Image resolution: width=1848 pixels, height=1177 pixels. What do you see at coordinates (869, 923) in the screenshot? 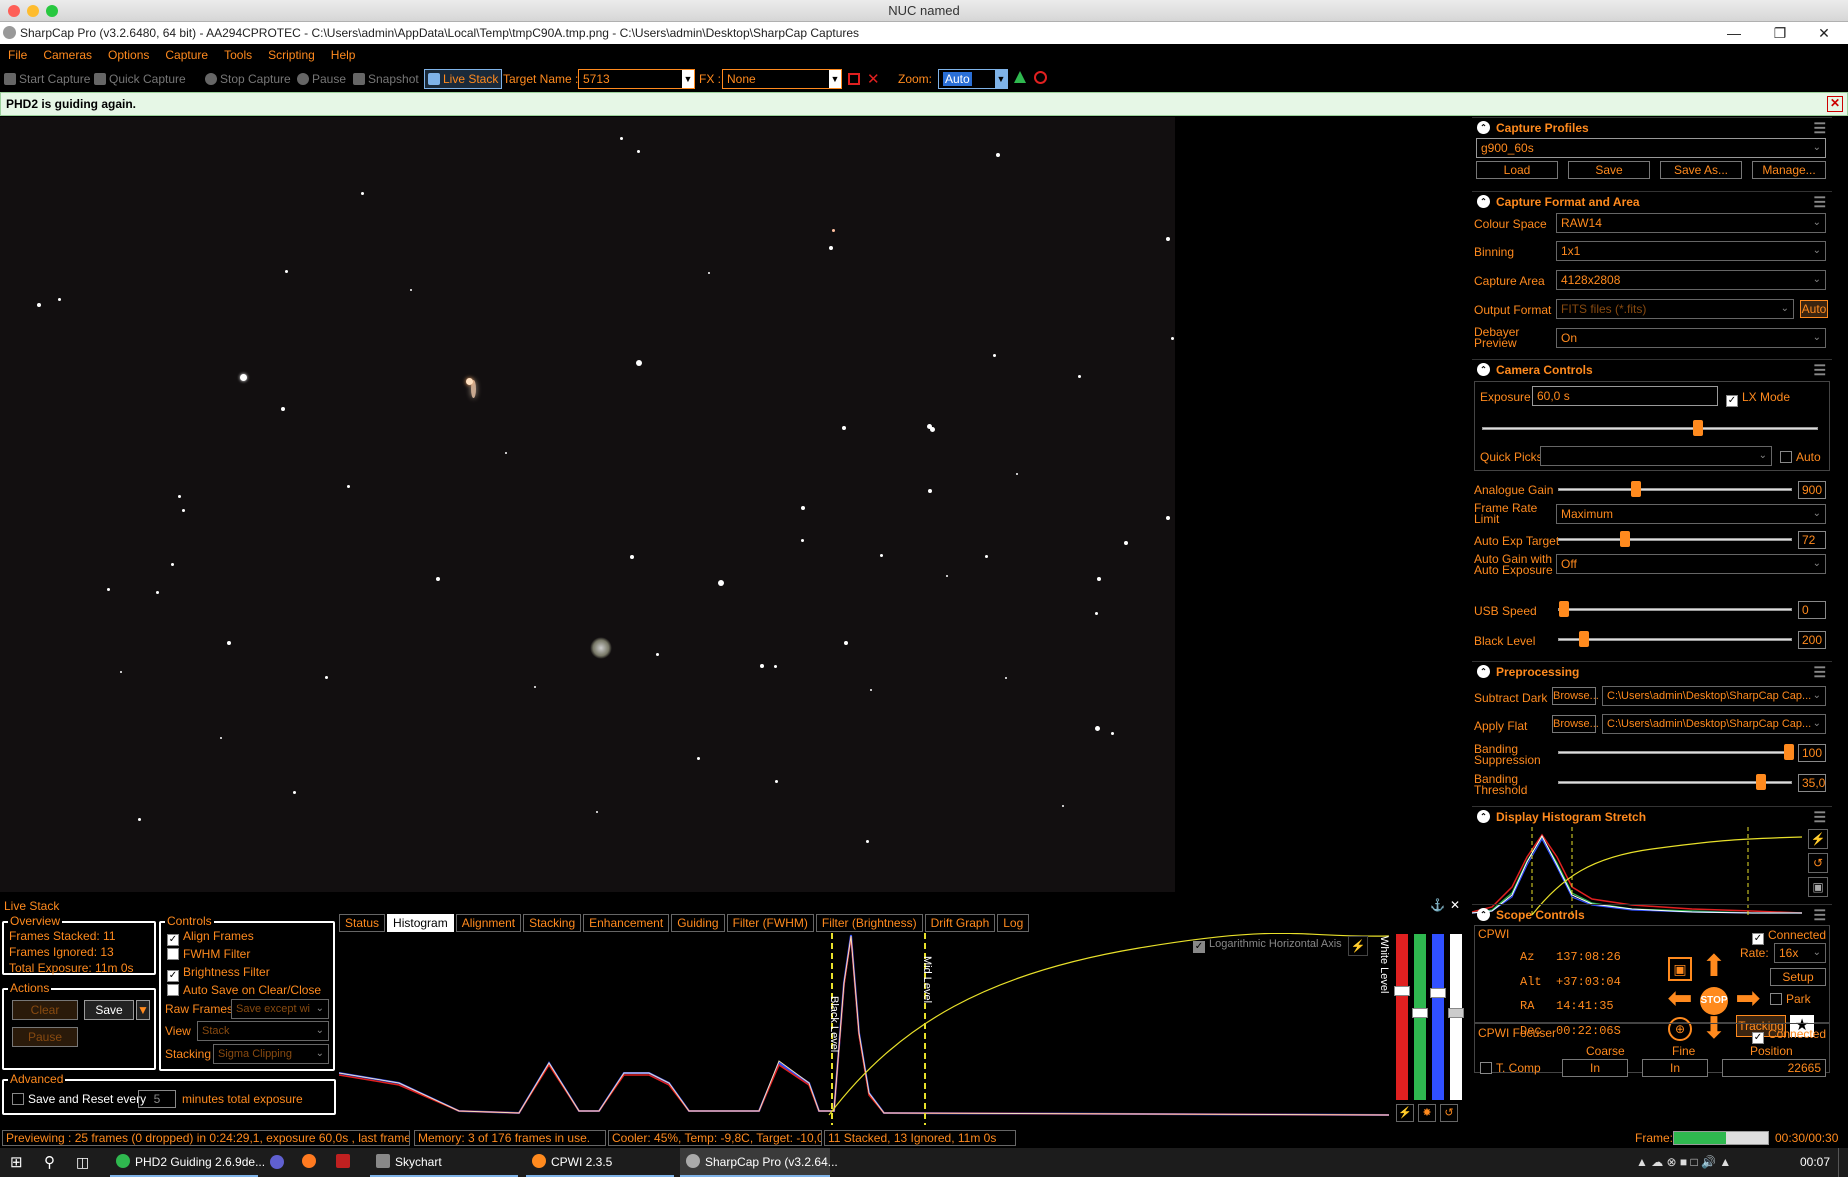
I see `tab-filter-brightness: Filter (Brightness)` at bounding box center [869, 923].